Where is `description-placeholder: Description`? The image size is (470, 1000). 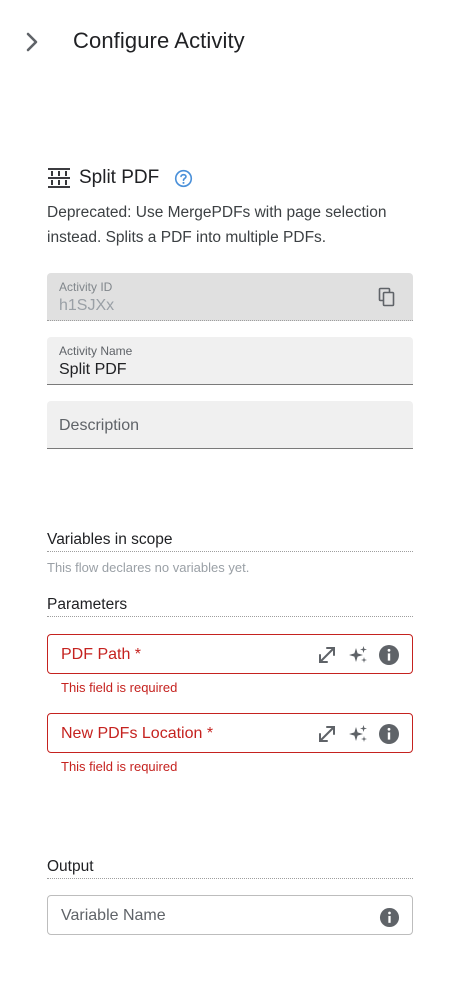
description-placeholder: Description is located at coordinates (99, 425).